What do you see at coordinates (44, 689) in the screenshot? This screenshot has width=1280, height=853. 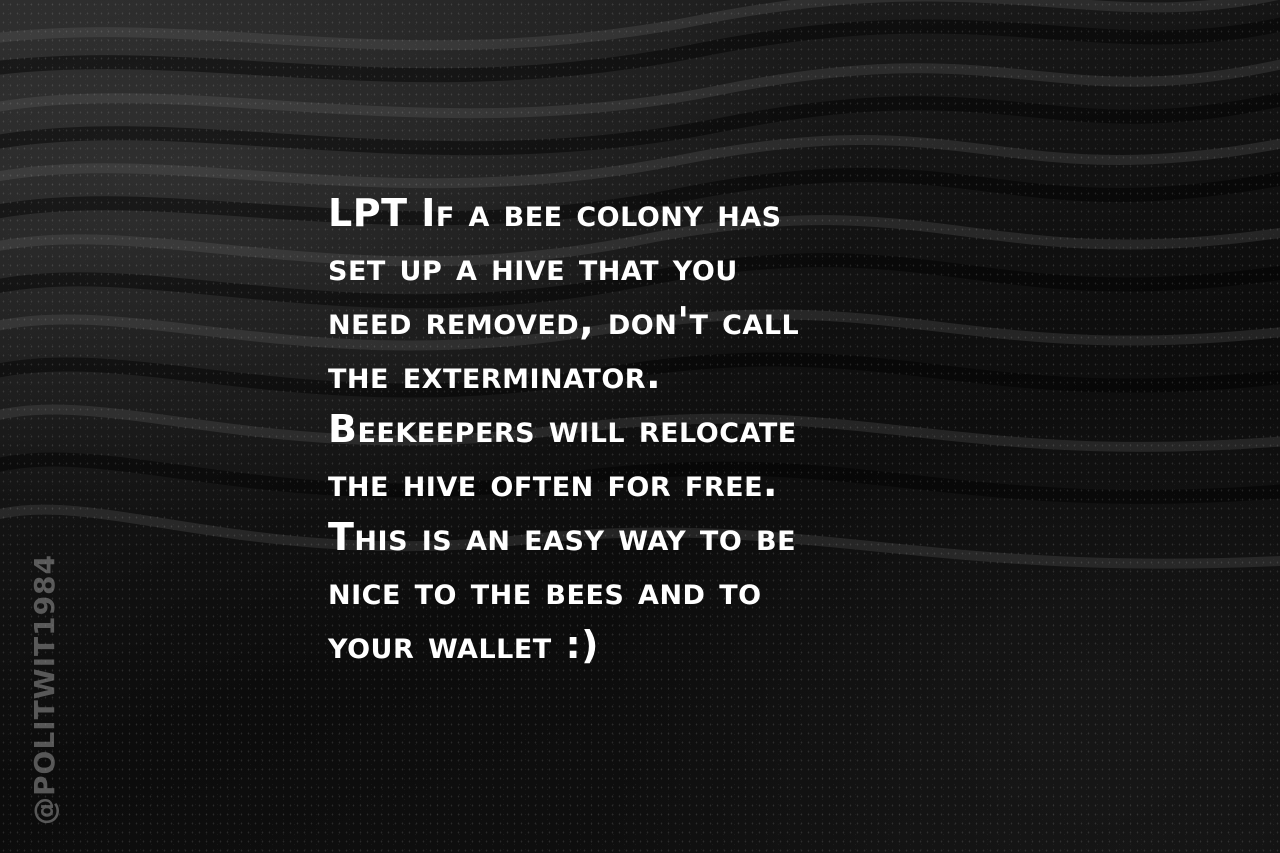 I see `watermark-handle: @POLITWIT1984` at bounding box center [44, 689].